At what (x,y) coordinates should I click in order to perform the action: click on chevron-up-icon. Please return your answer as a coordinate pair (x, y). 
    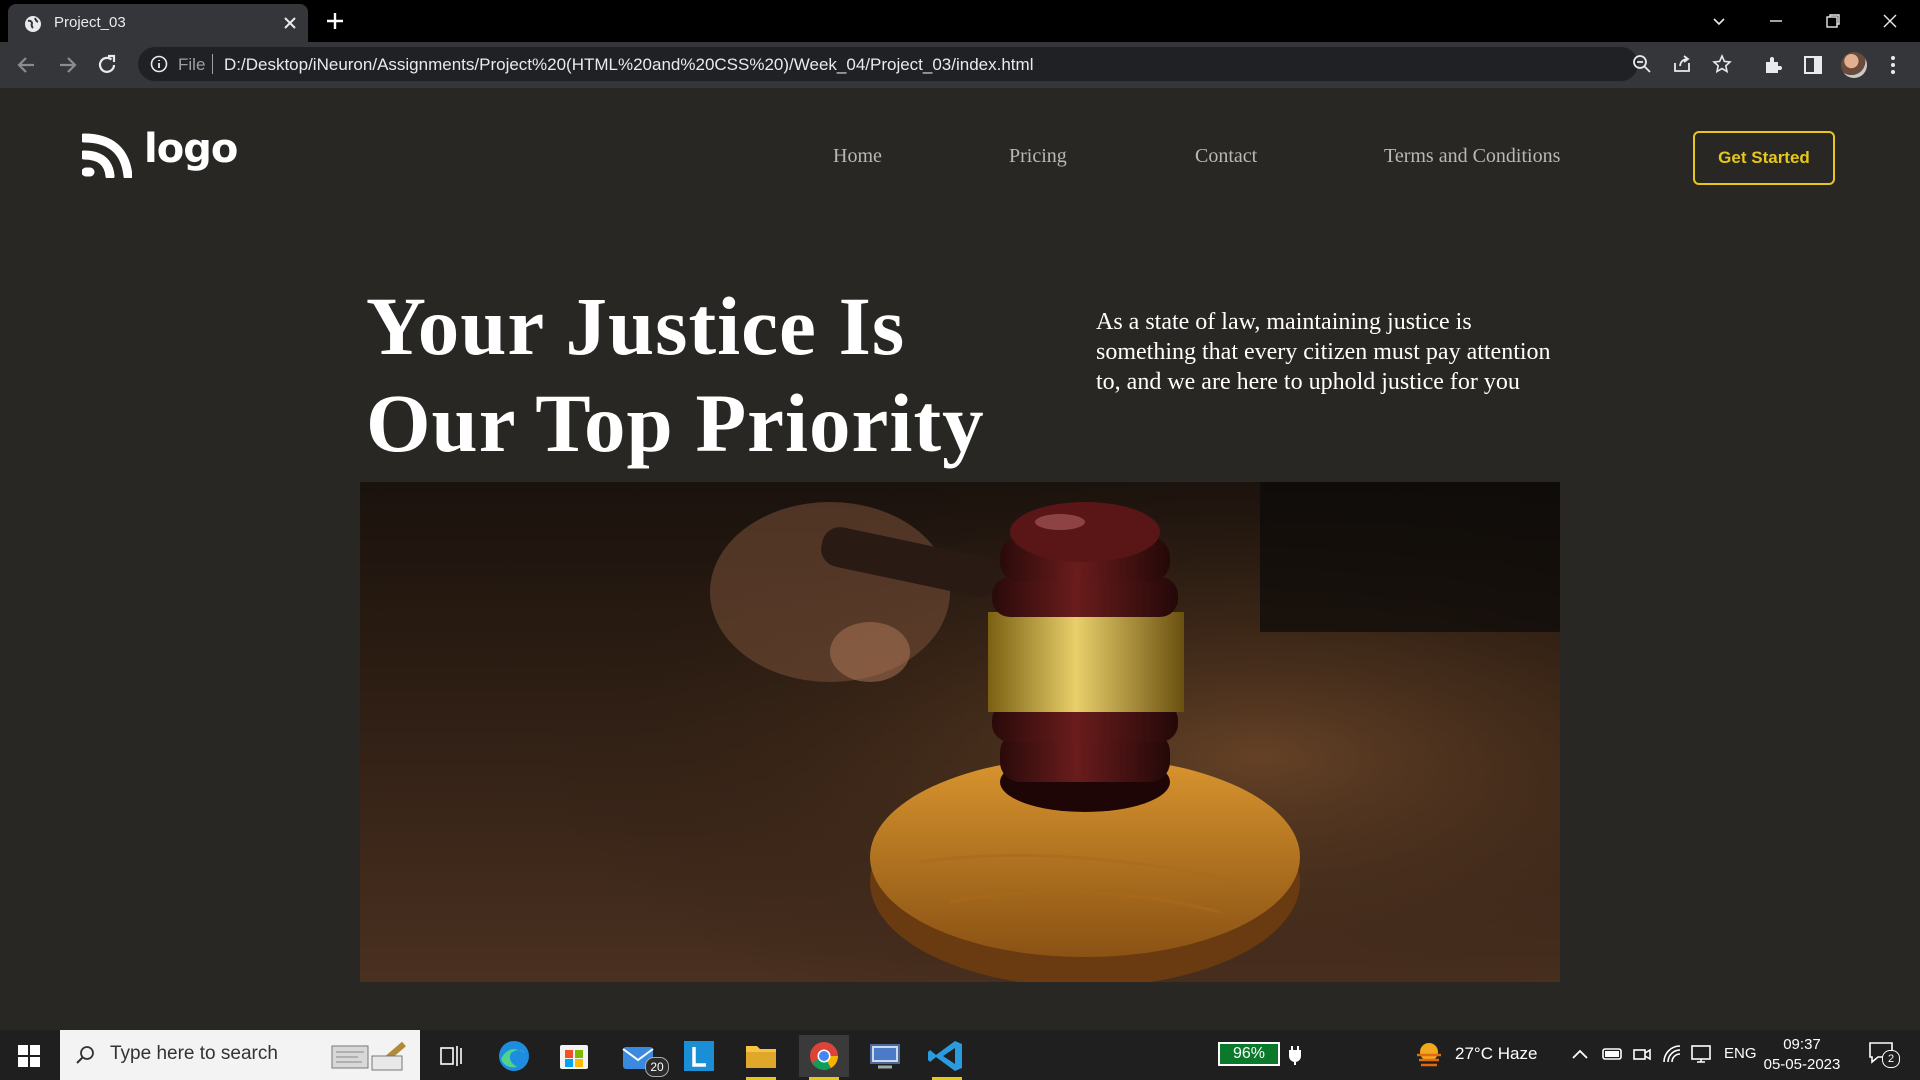
    Looking at the image, I should click on (1580, 1054).